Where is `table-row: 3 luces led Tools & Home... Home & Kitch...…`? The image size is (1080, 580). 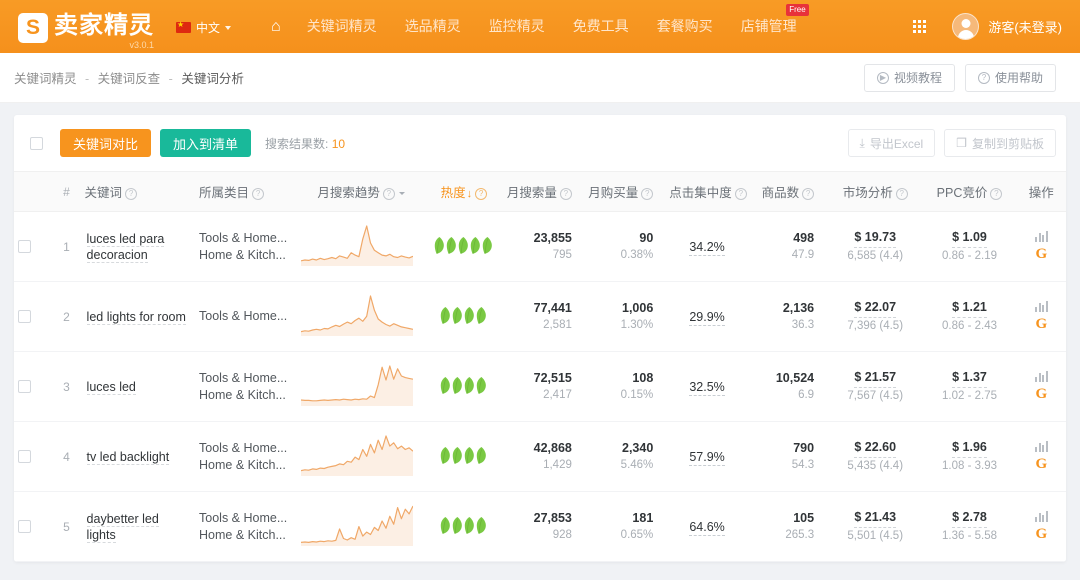
table-row: 3 luces led Tools & Home... Home & Kitch...… is located at coordinates (540, 386).